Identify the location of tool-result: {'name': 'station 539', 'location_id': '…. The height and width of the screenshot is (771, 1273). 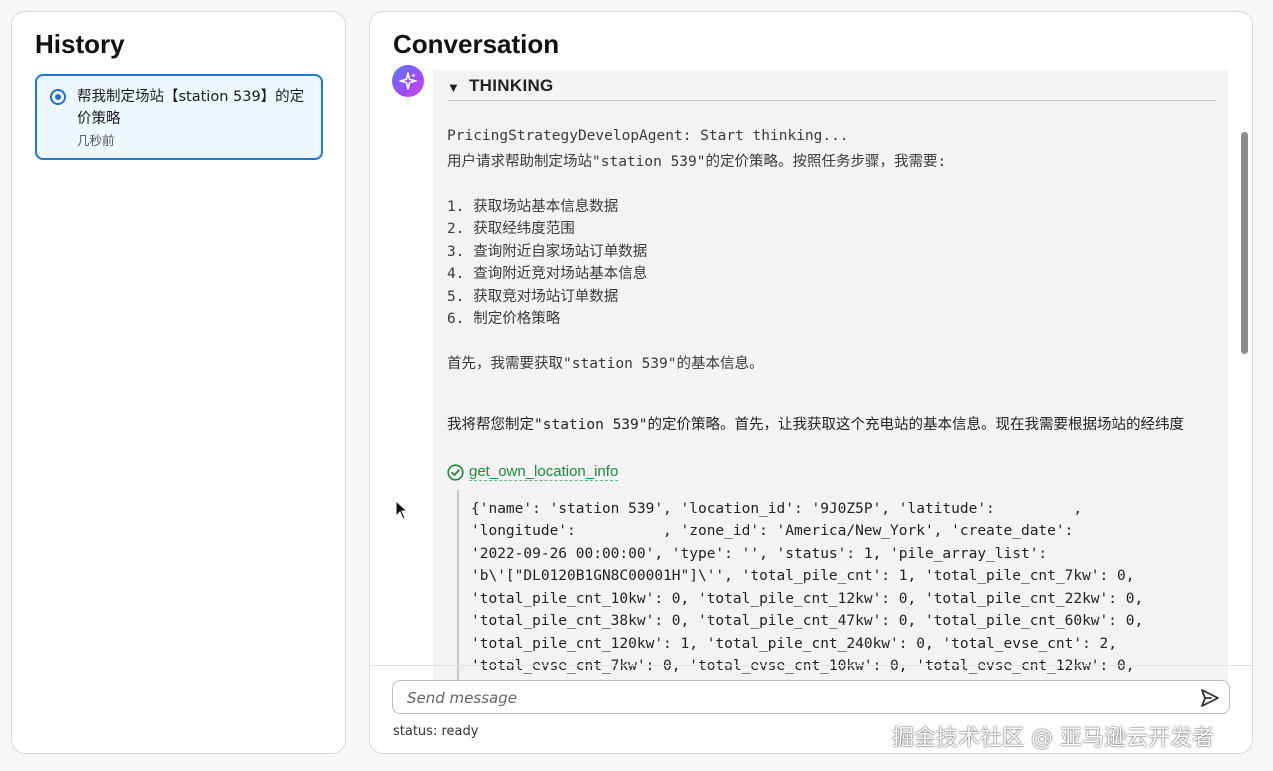
(842, 585).